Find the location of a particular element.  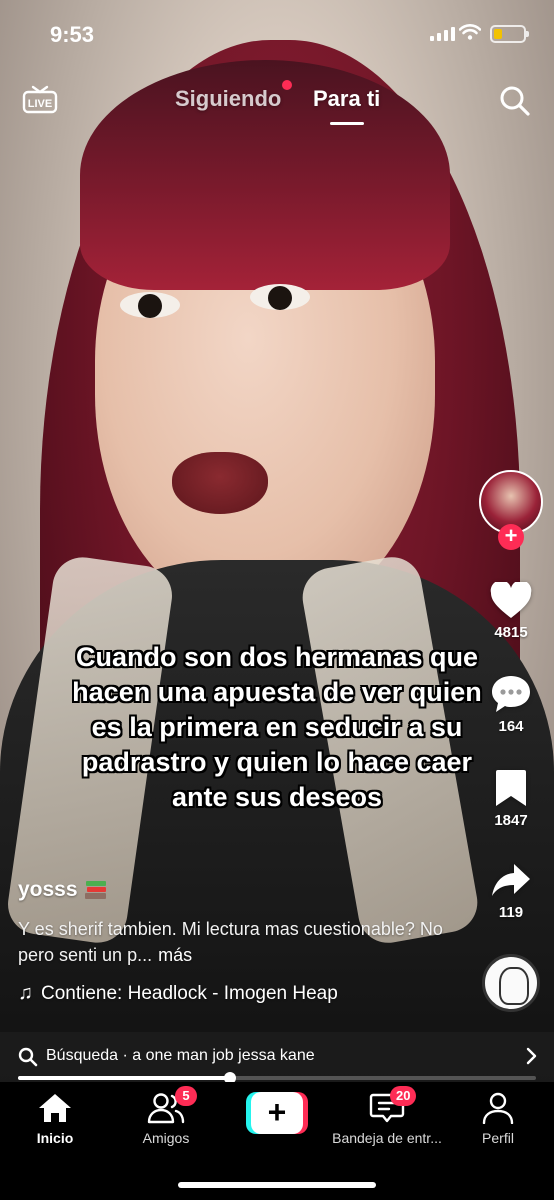

nav-home: Inicio is located at coordinates (55, 1119).